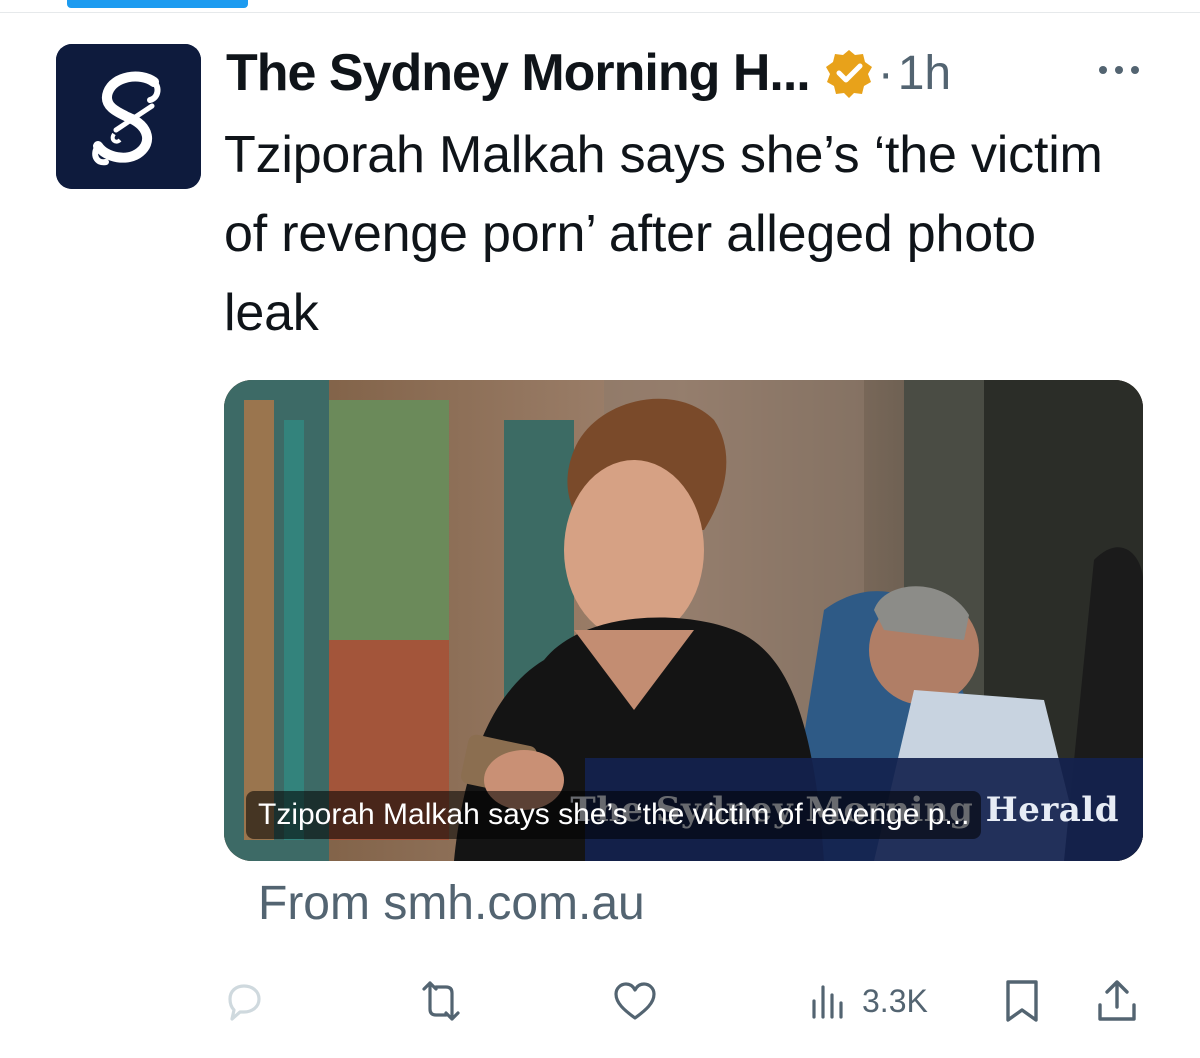  Describe the element at coordinates (600, 6) in the screenshot. I see `top-tab-bar` at that location.